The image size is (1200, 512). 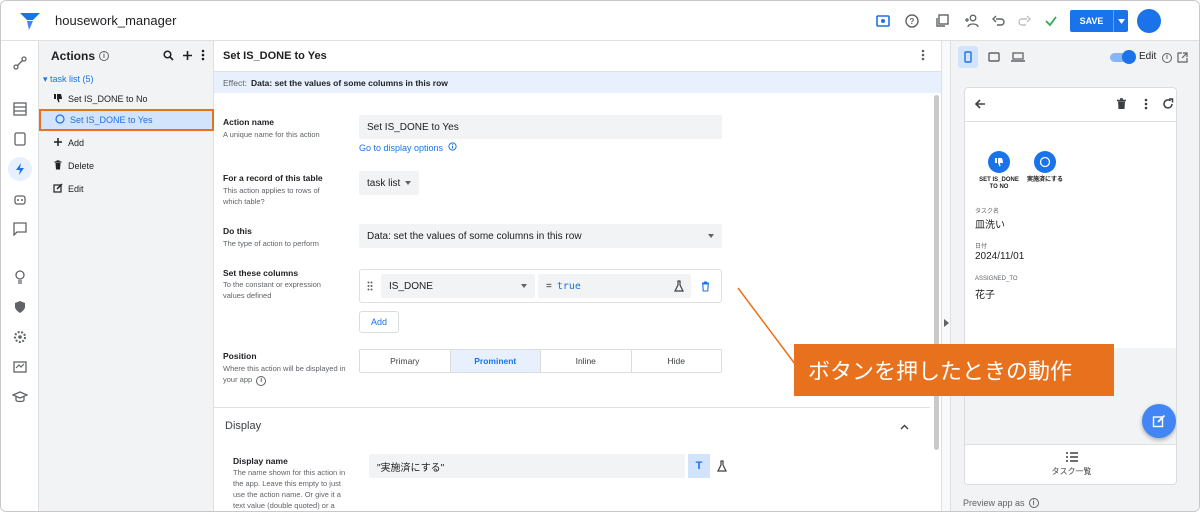 I want to click on panel-splitter, so click(x=946, y=276).